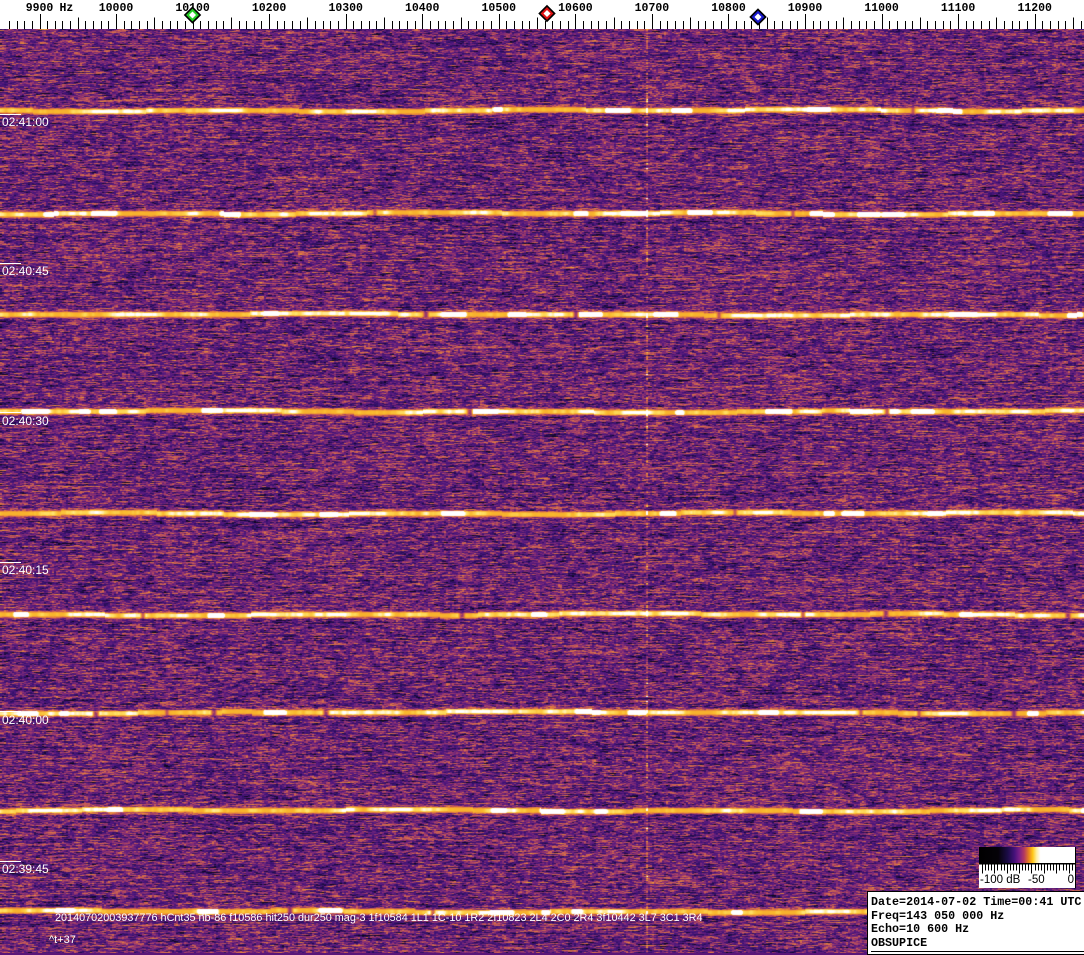  Describe the element at coordinates (652, 8) in the screenshot. I see `svg-text: 10700` at that location.